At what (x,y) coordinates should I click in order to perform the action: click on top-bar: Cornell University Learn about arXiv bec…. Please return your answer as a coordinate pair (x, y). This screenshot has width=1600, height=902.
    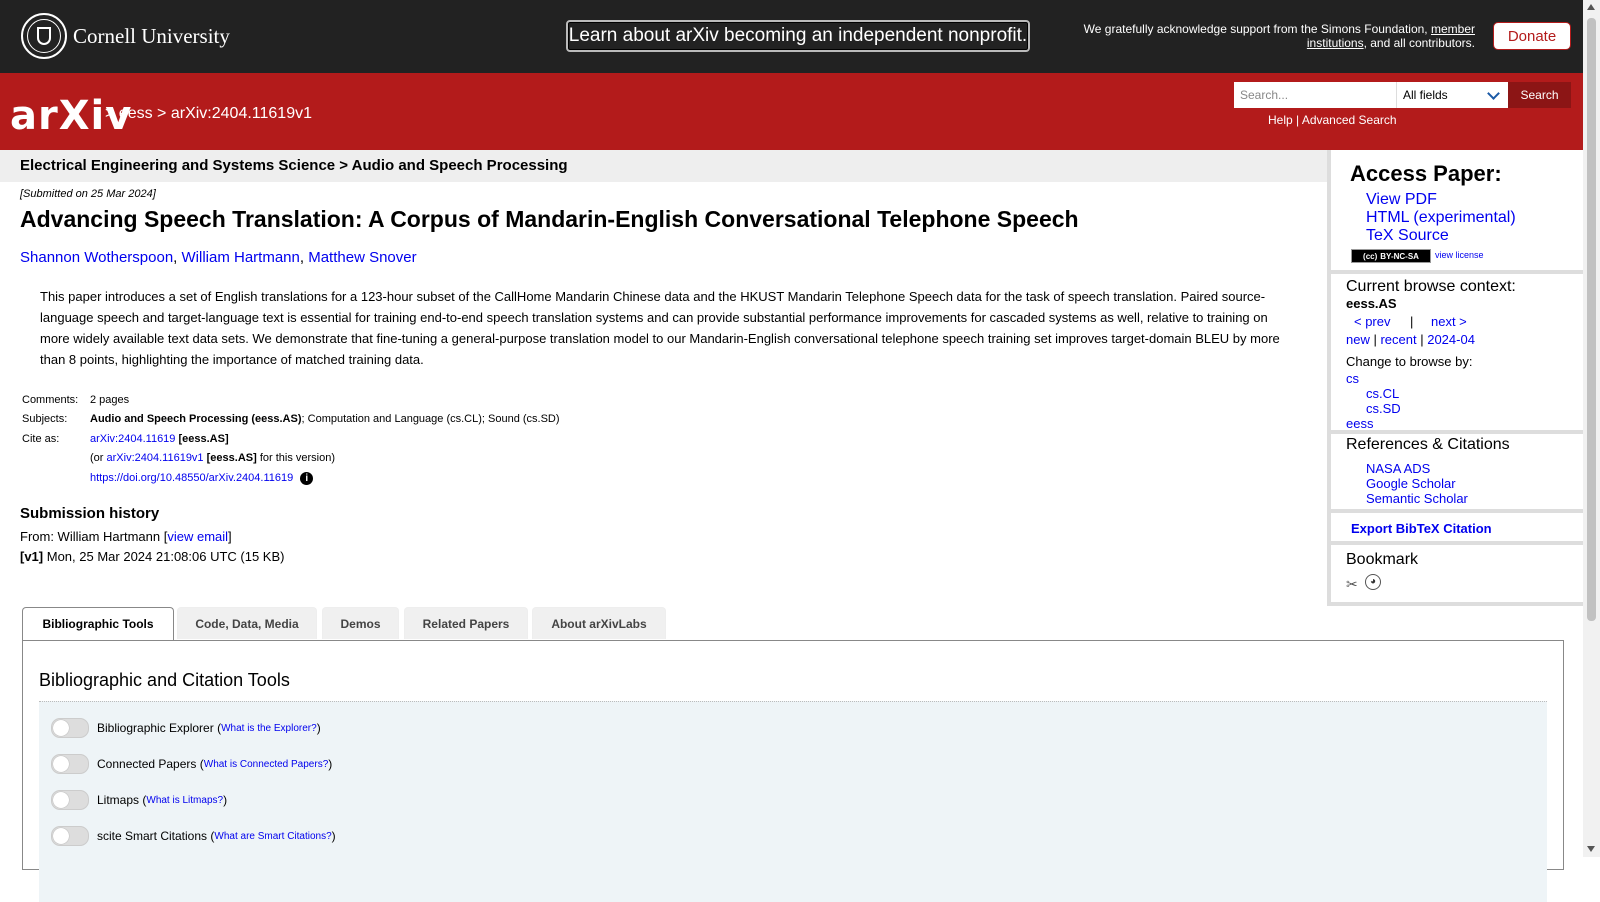
    Looking at the image, I should click on (791, 36).